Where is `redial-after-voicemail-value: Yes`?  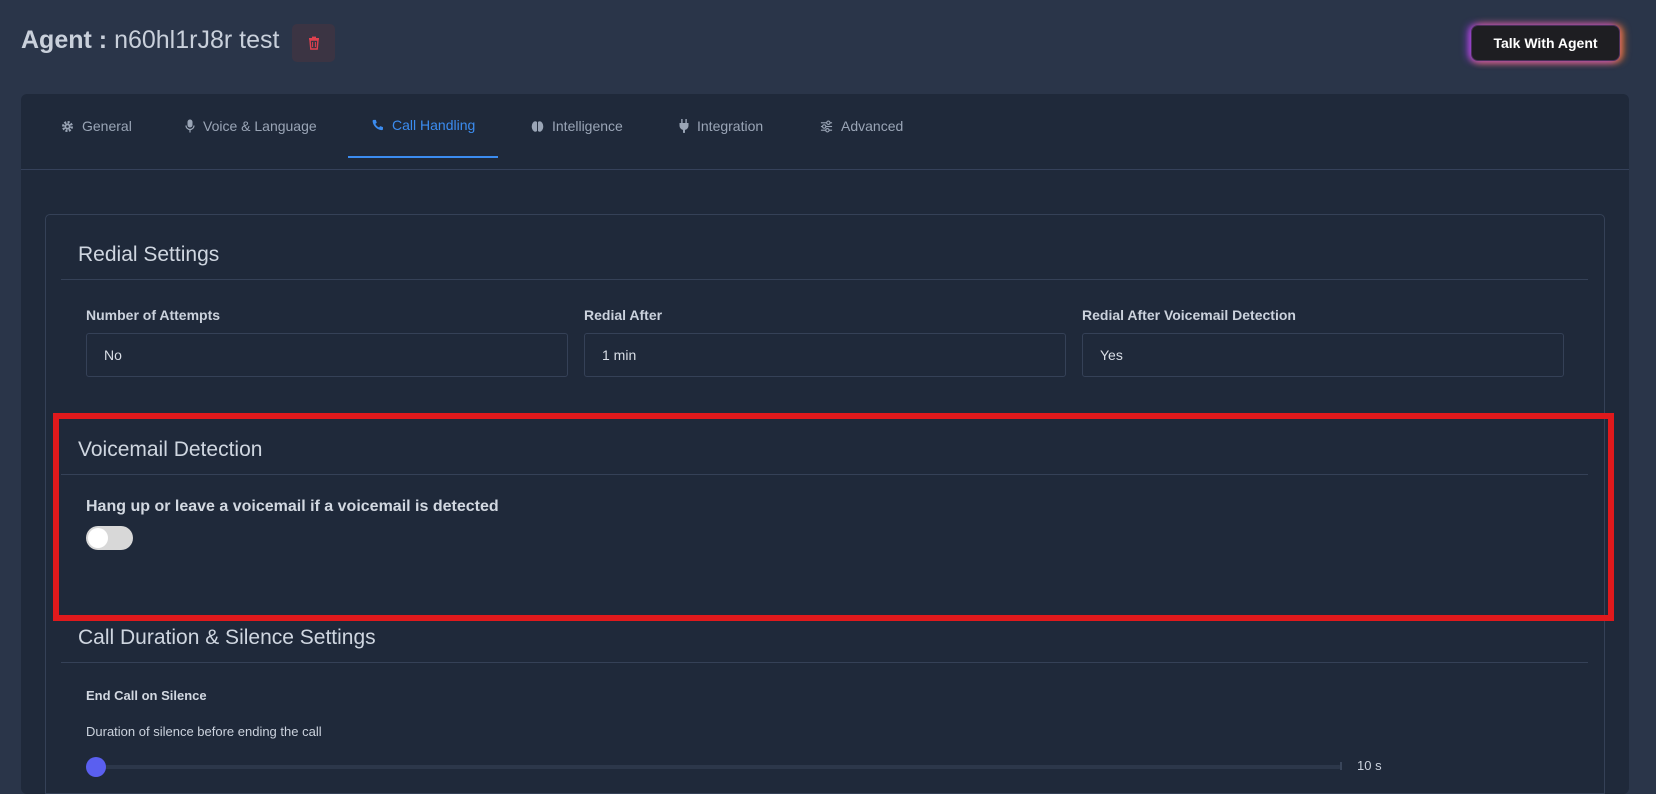
redial-after-voicemail-value: Yes is located at coordinates (1111, 355).